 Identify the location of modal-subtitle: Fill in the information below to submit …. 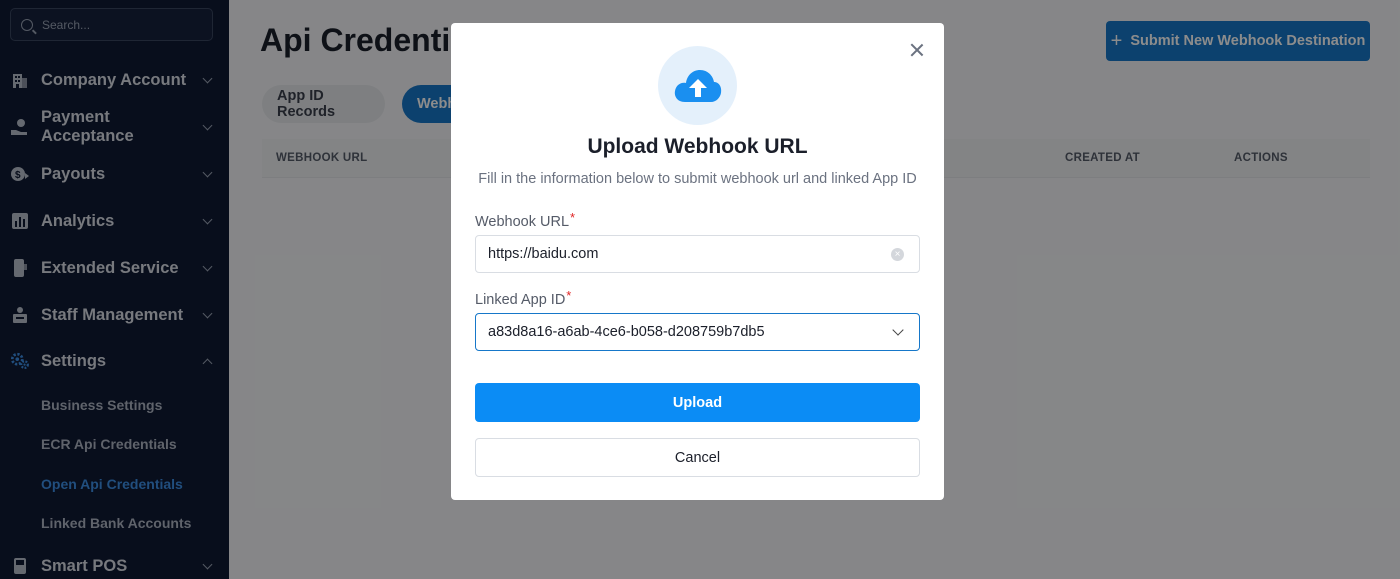
(697, 179).